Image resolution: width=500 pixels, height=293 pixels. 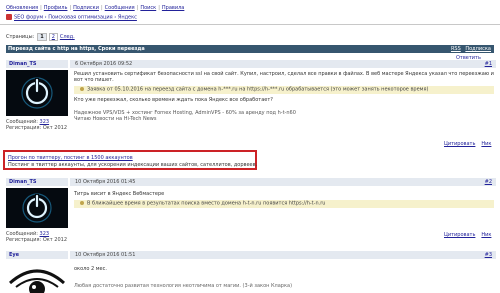 I want to click on page-2: 2, so click(x=53, y=37).